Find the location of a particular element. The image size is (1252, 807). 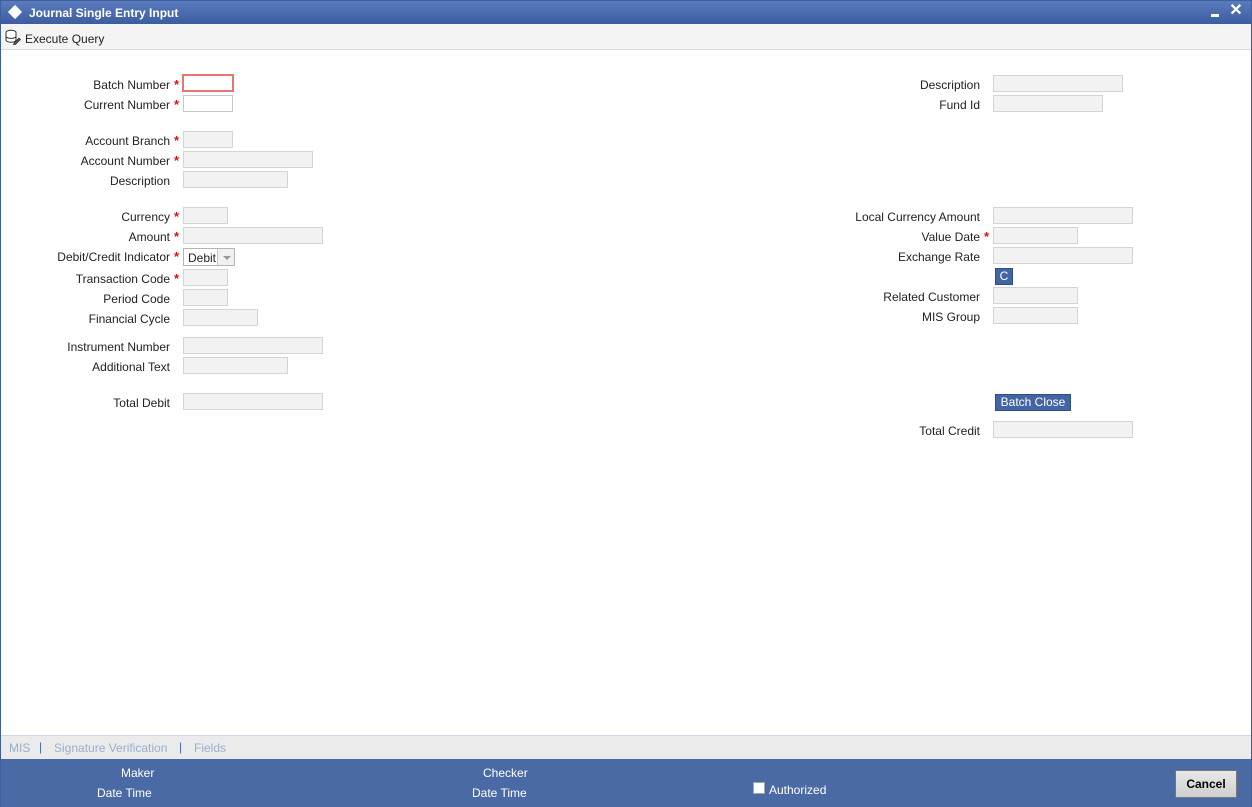

value-date-label: Value Date is located at coordinates (950, 237).